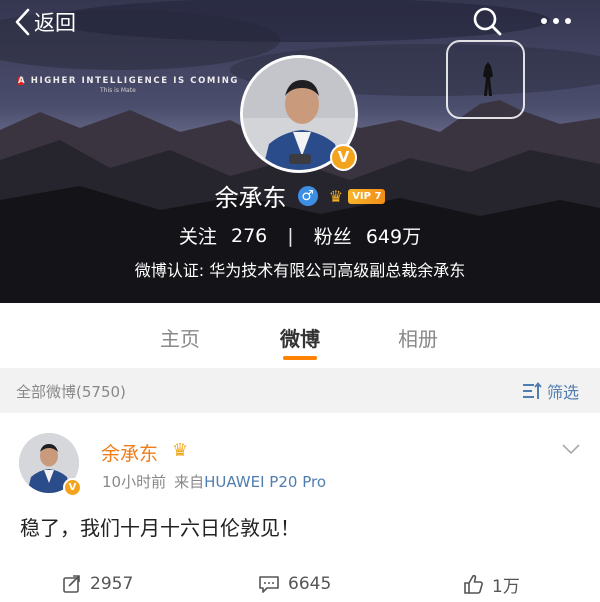 The image size is (600, 602). I want to click on chevron-down-icon, so click(571, 449).